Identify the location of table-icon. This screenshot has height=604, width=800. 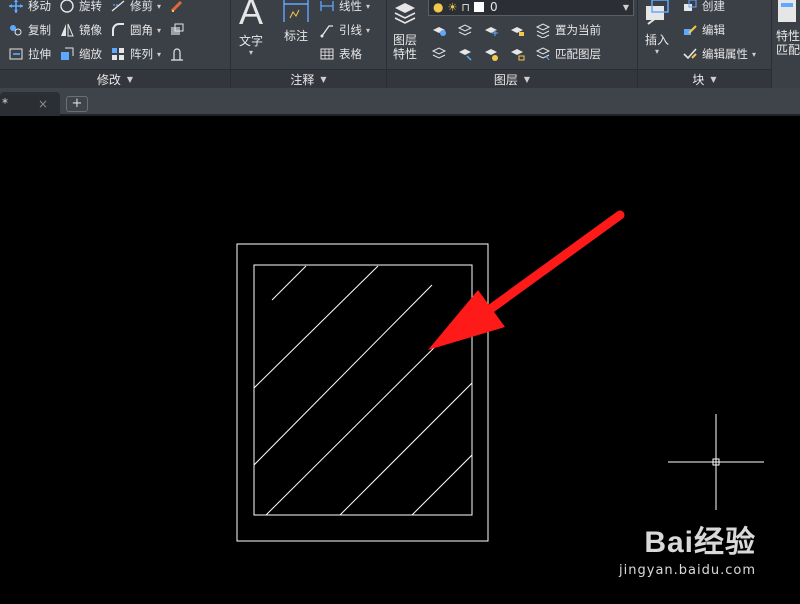
(327, 54).